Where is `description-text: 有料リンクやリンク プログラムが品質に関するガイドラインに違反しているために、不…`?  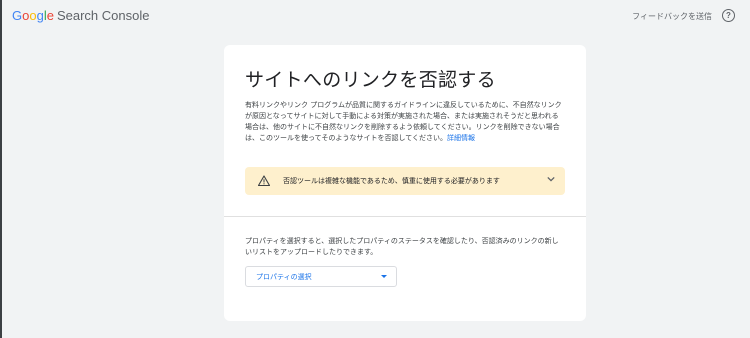
description-text: 有料リンクやリンク プログラムが品質に関するガイドラインに違反しているために、不… is located at coordinates (404, 122).